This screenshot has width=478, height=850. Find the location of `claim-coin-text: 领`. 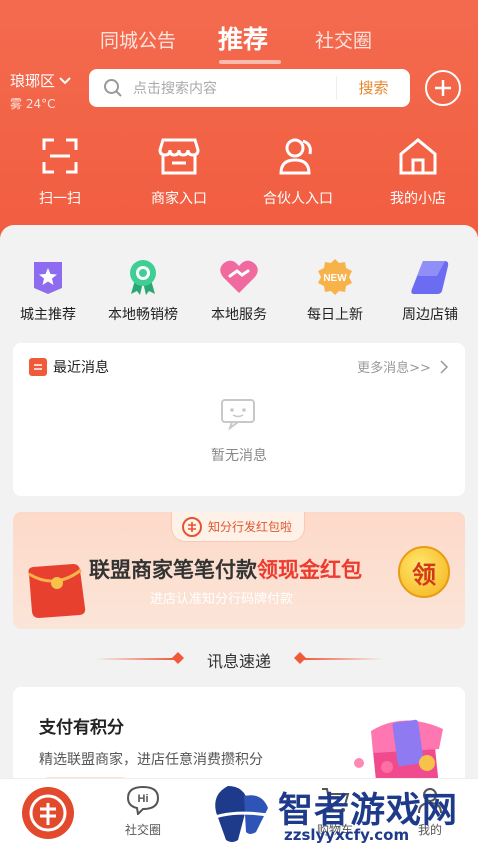

claim-coin-text: 领 is located at coordinates (424, 574).